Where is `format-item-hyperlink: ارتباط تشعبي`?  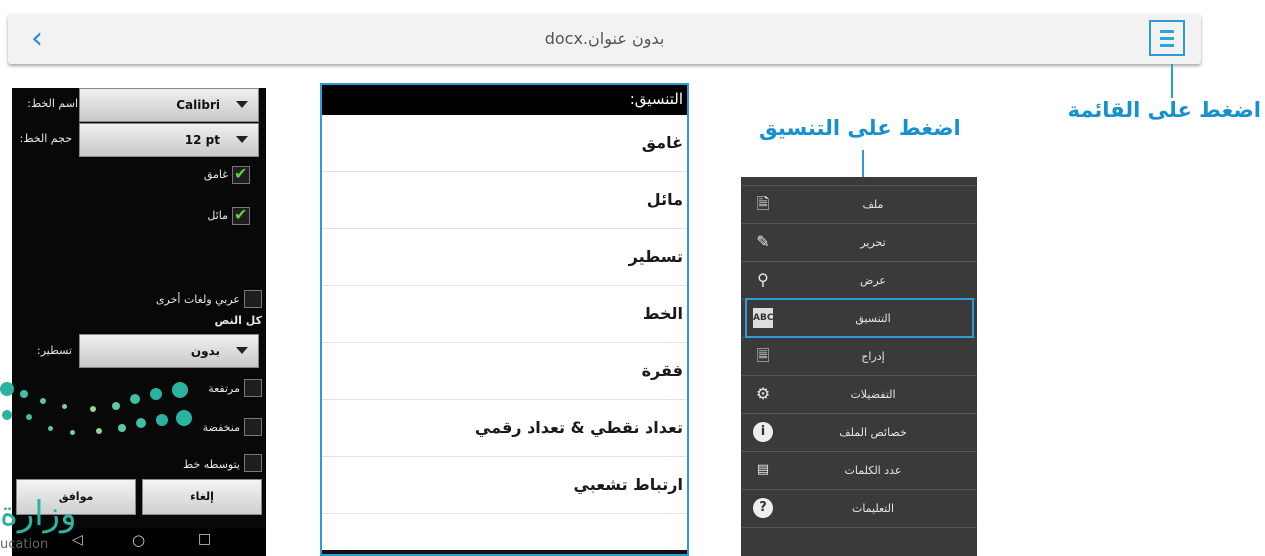 format-item-hyperlink: ارتباط تشعبي is located at coordinates (504, 485).